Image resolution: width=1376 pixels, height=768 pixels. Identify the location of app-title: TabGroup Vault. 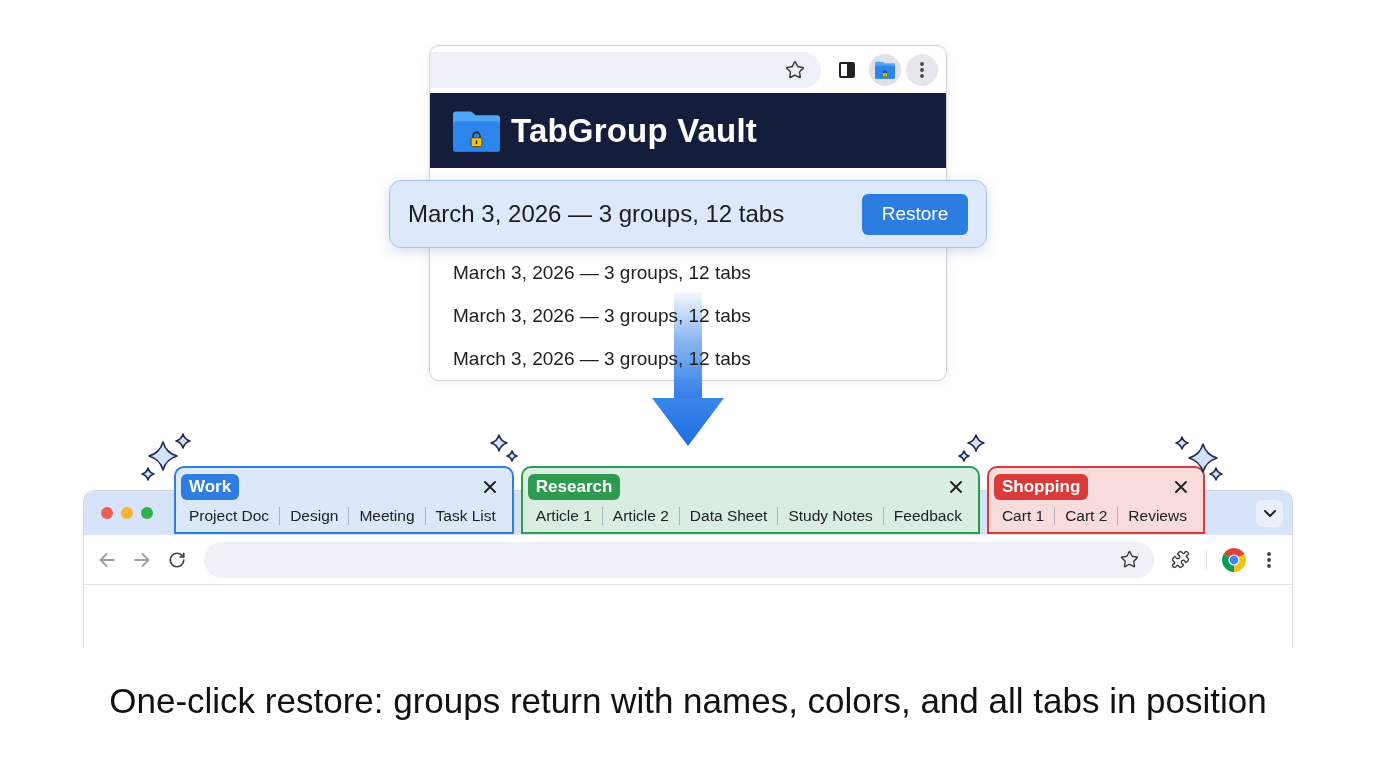
(634, 130).